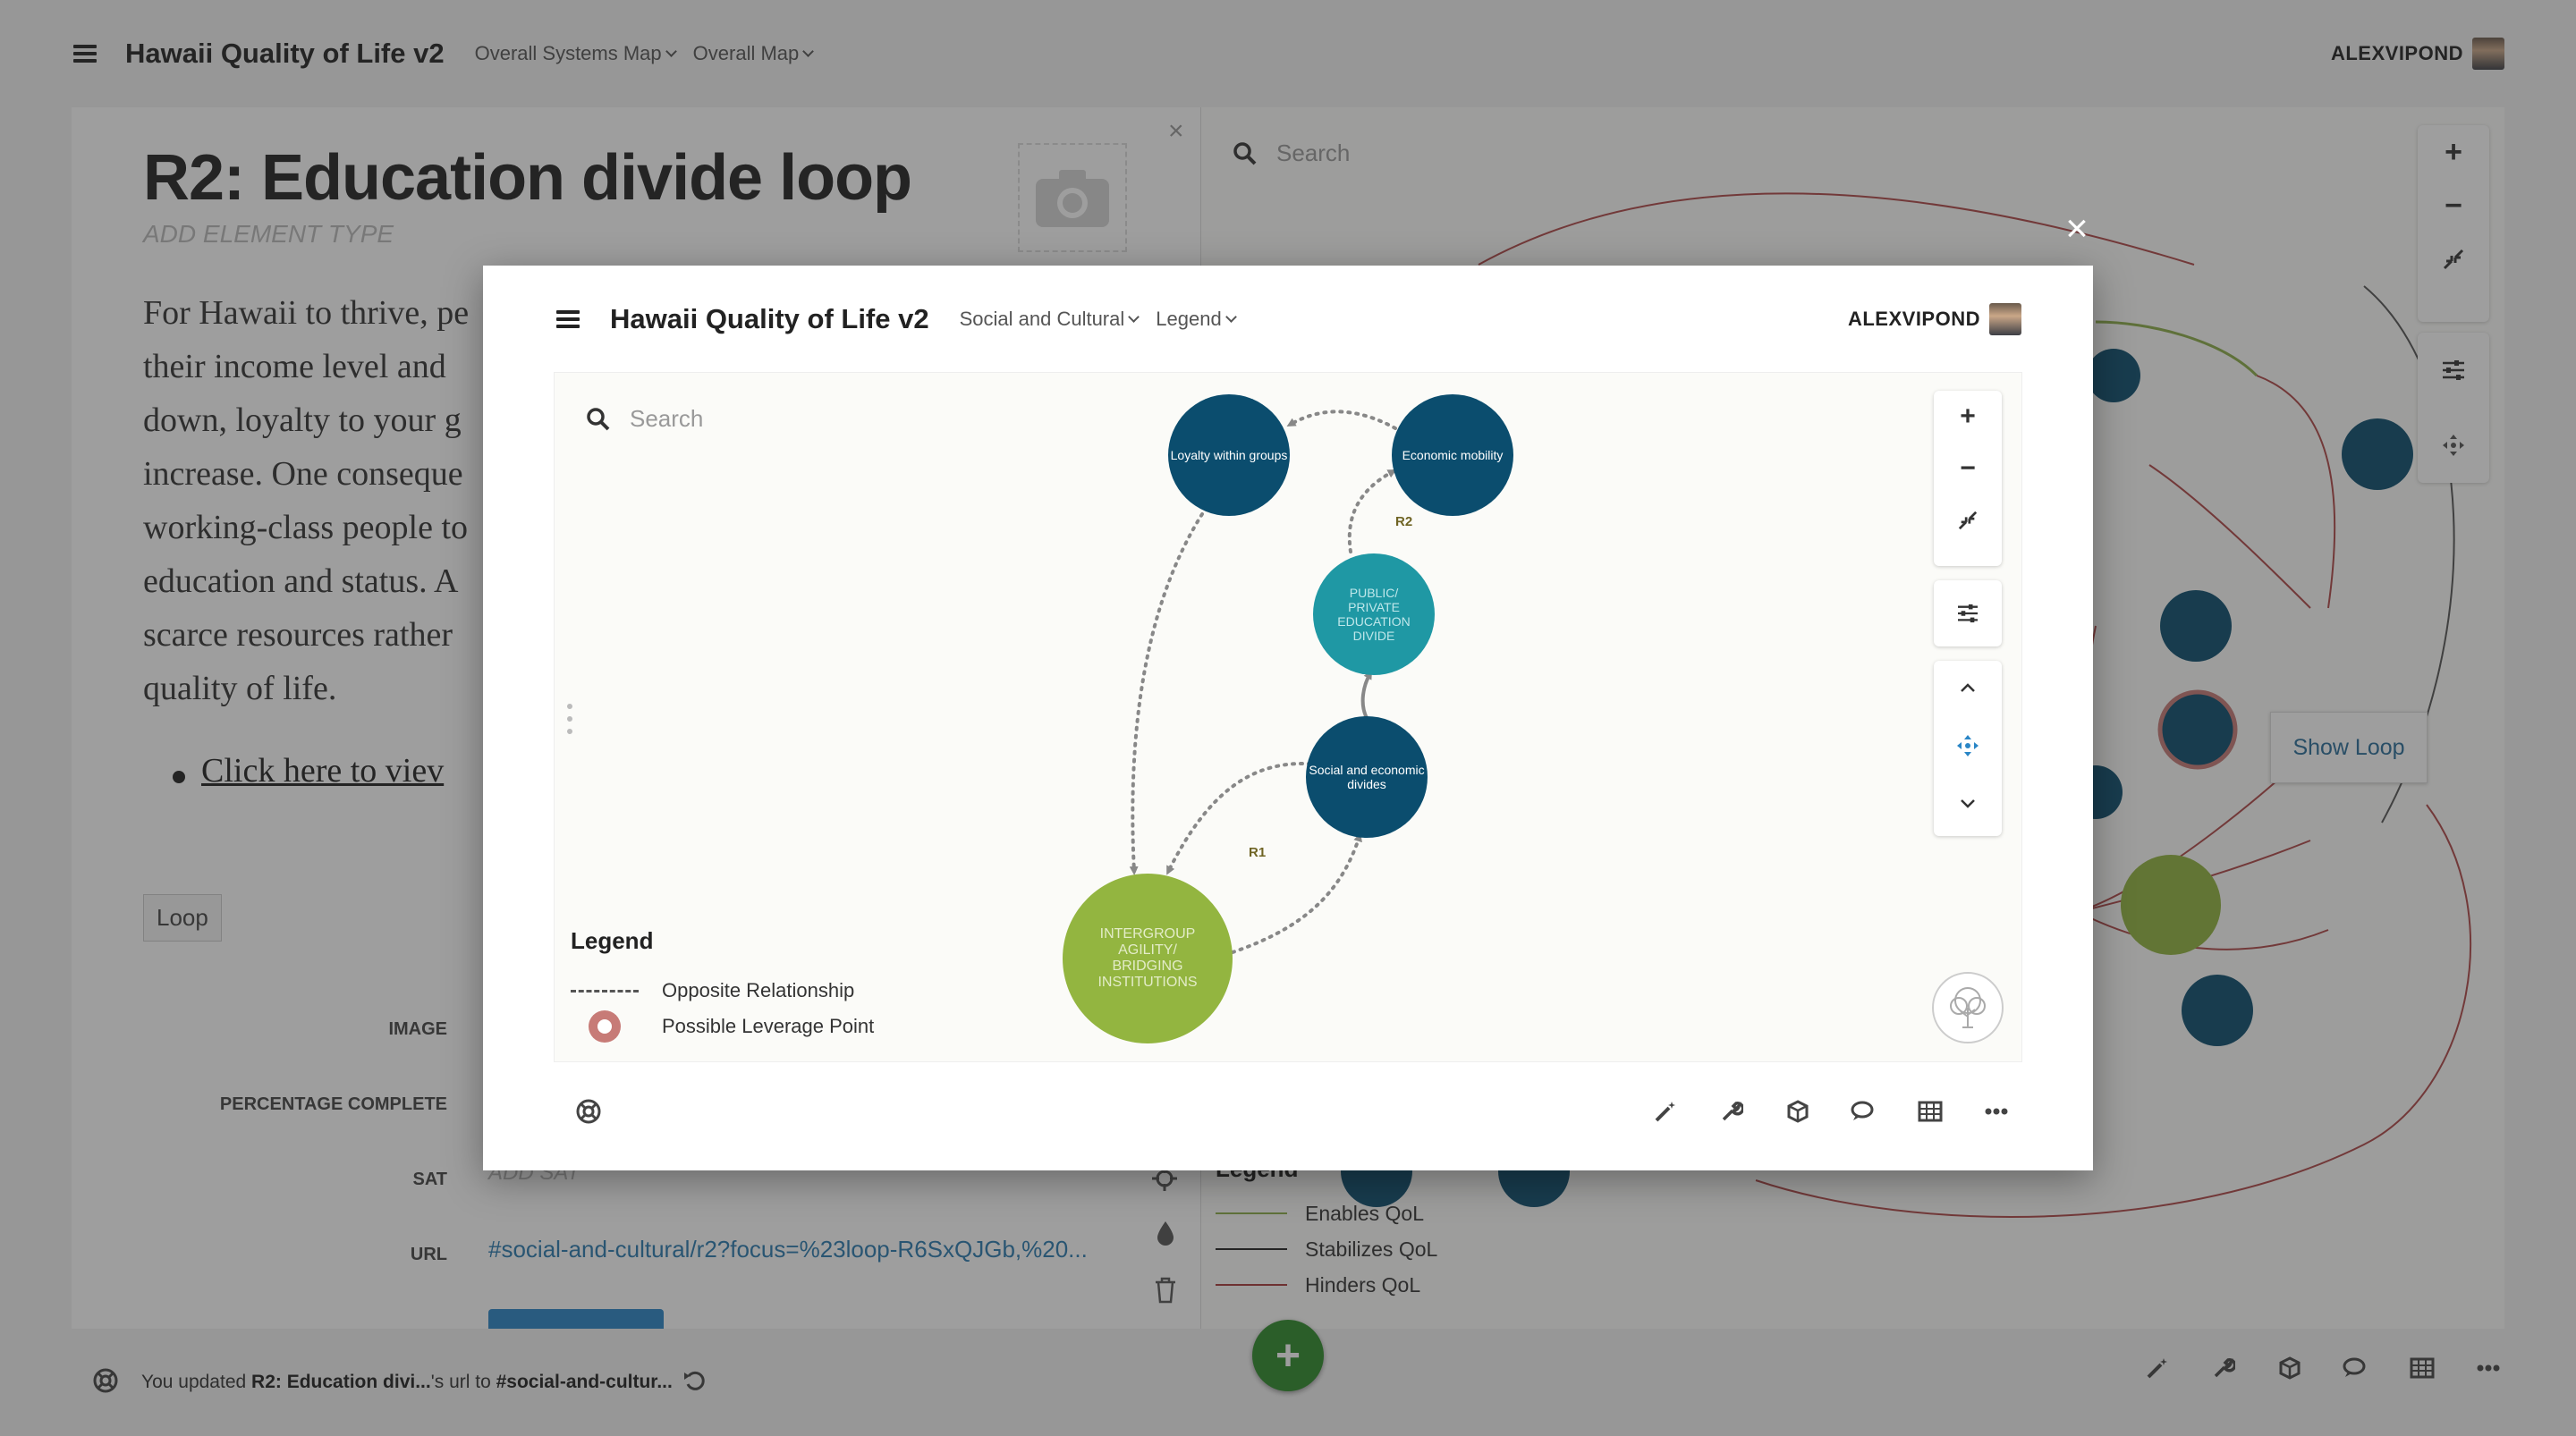  Describe the element at coordinates (1968, 520) in the screenshot. I see `fit-icon` at that location.